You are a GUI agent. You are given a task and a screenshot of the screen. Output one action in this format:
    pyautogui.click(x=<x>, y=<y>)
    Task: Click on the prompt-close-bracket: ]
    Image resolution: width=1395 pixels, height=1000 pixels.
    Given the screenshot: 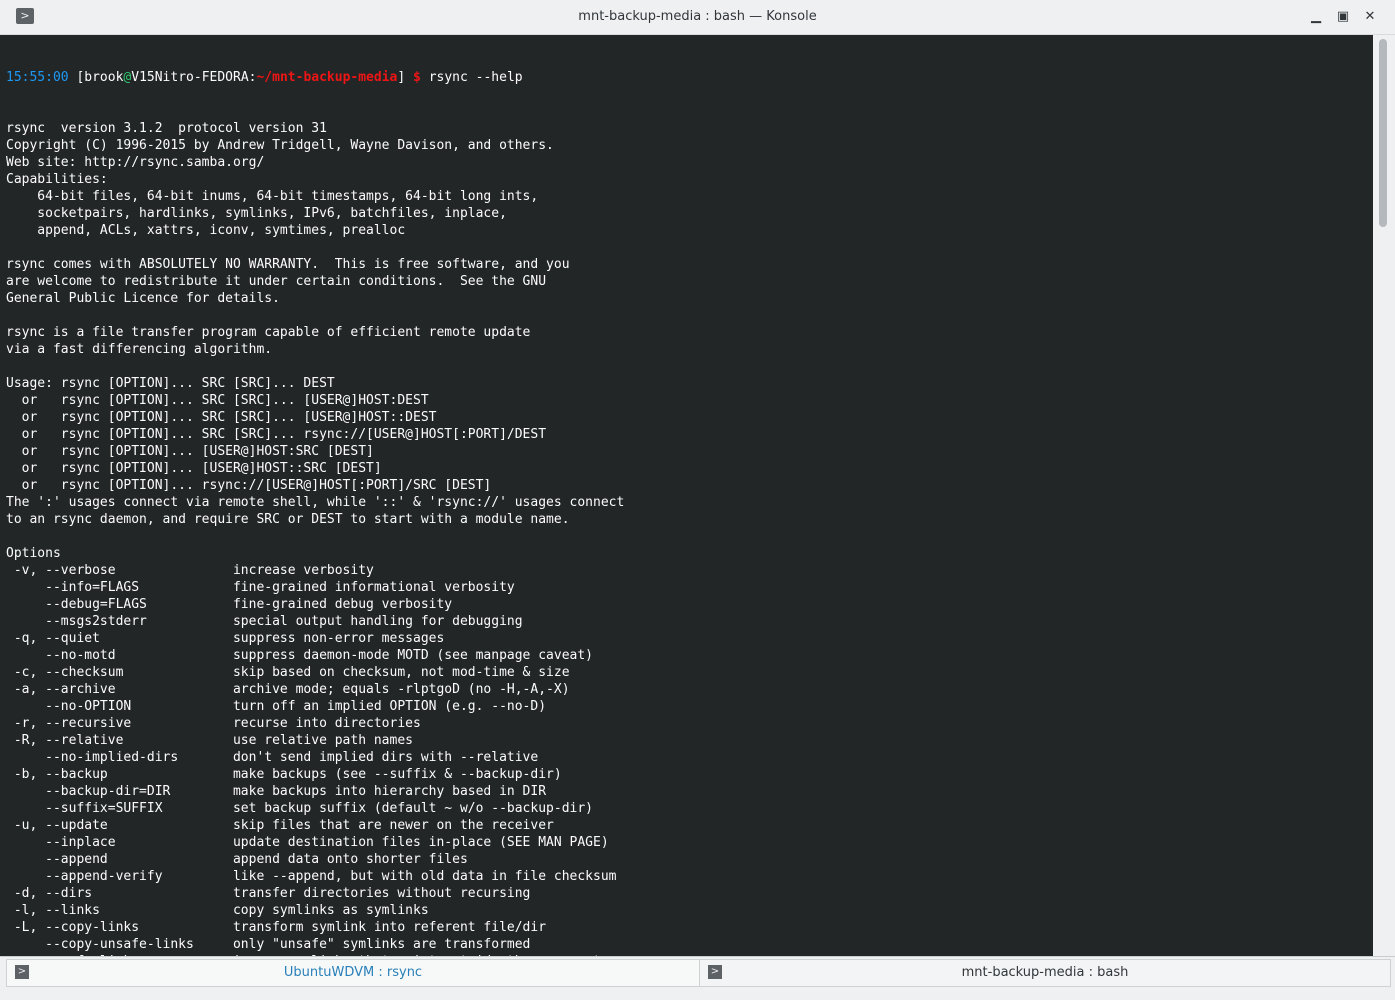 What is the action you would take?
    pyautogui.click(x=405, y=77)
    